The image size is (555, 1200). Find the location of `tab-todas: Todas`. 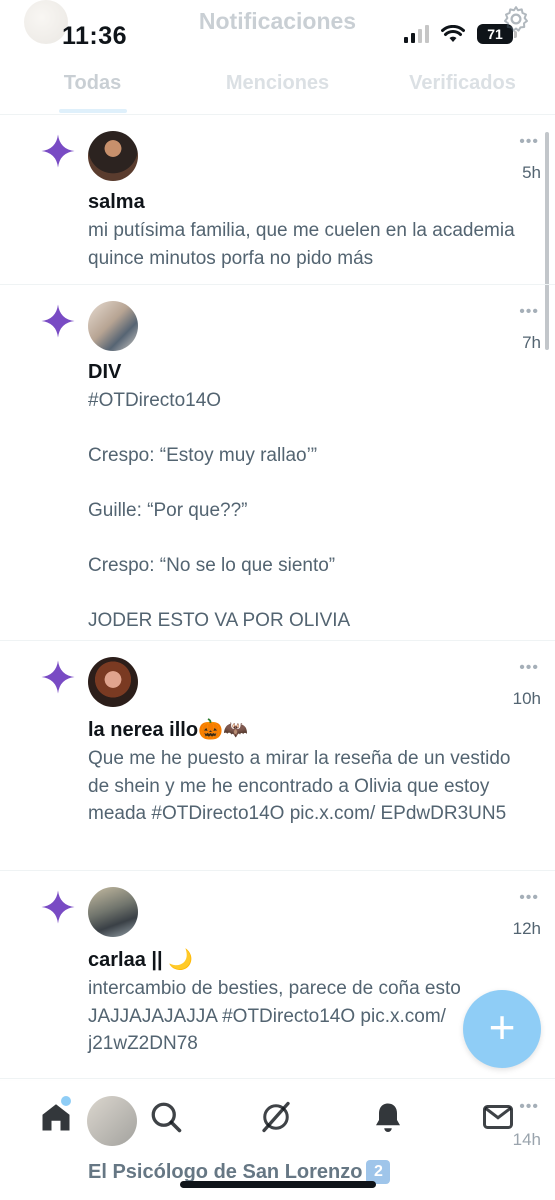

tab-todas: Todas is located at coordinates (92, 90).